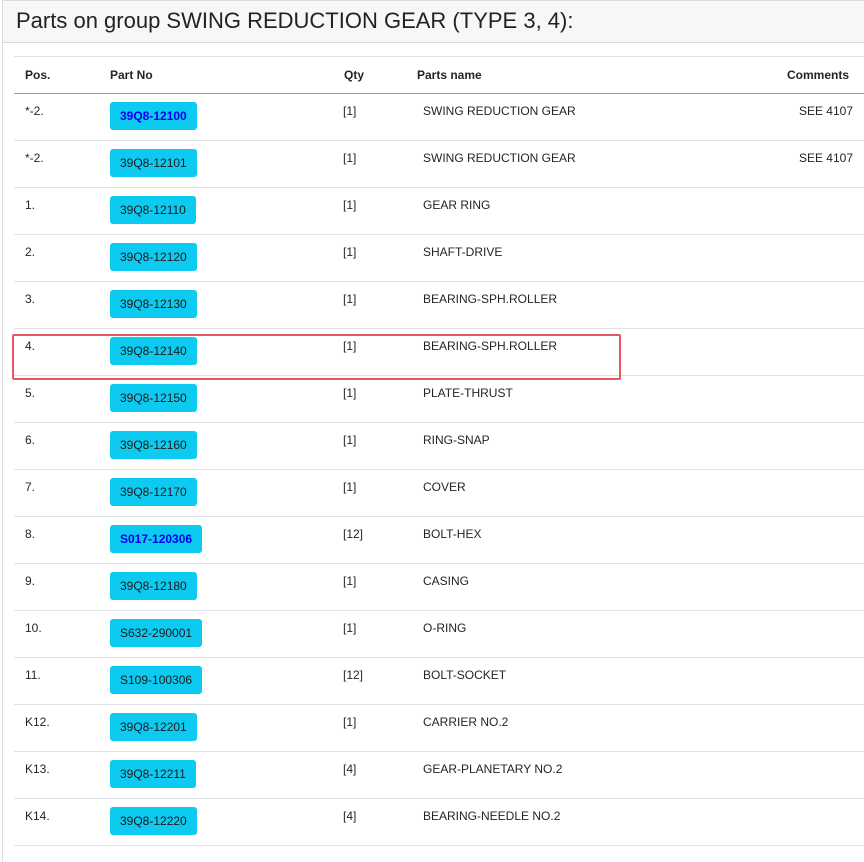 The image size is (864, 862). What do you see at coordinates (556, 634) in the screenshot?
I see `row-part-name: O-RING` at bounding box center [556, 634].